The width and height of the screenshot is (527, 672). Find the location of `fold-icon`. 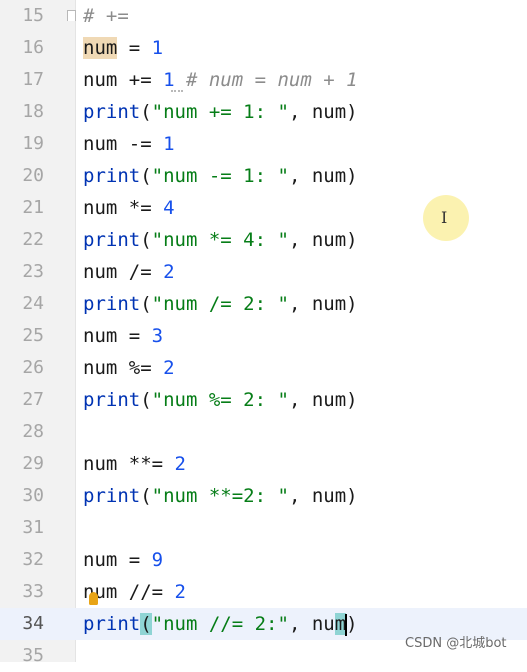

fold-icon is located at coordinates (71, 15).